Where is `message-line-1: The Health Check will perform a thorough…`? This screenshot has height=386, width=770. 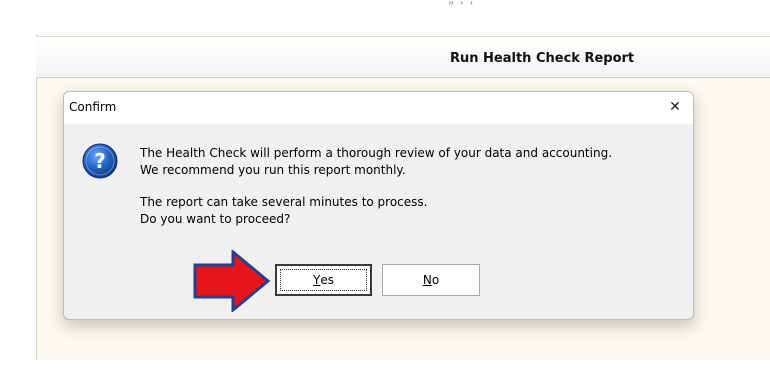
message-line-1: The Health Check will perform a thorough… is located at coordinates (376, 153).